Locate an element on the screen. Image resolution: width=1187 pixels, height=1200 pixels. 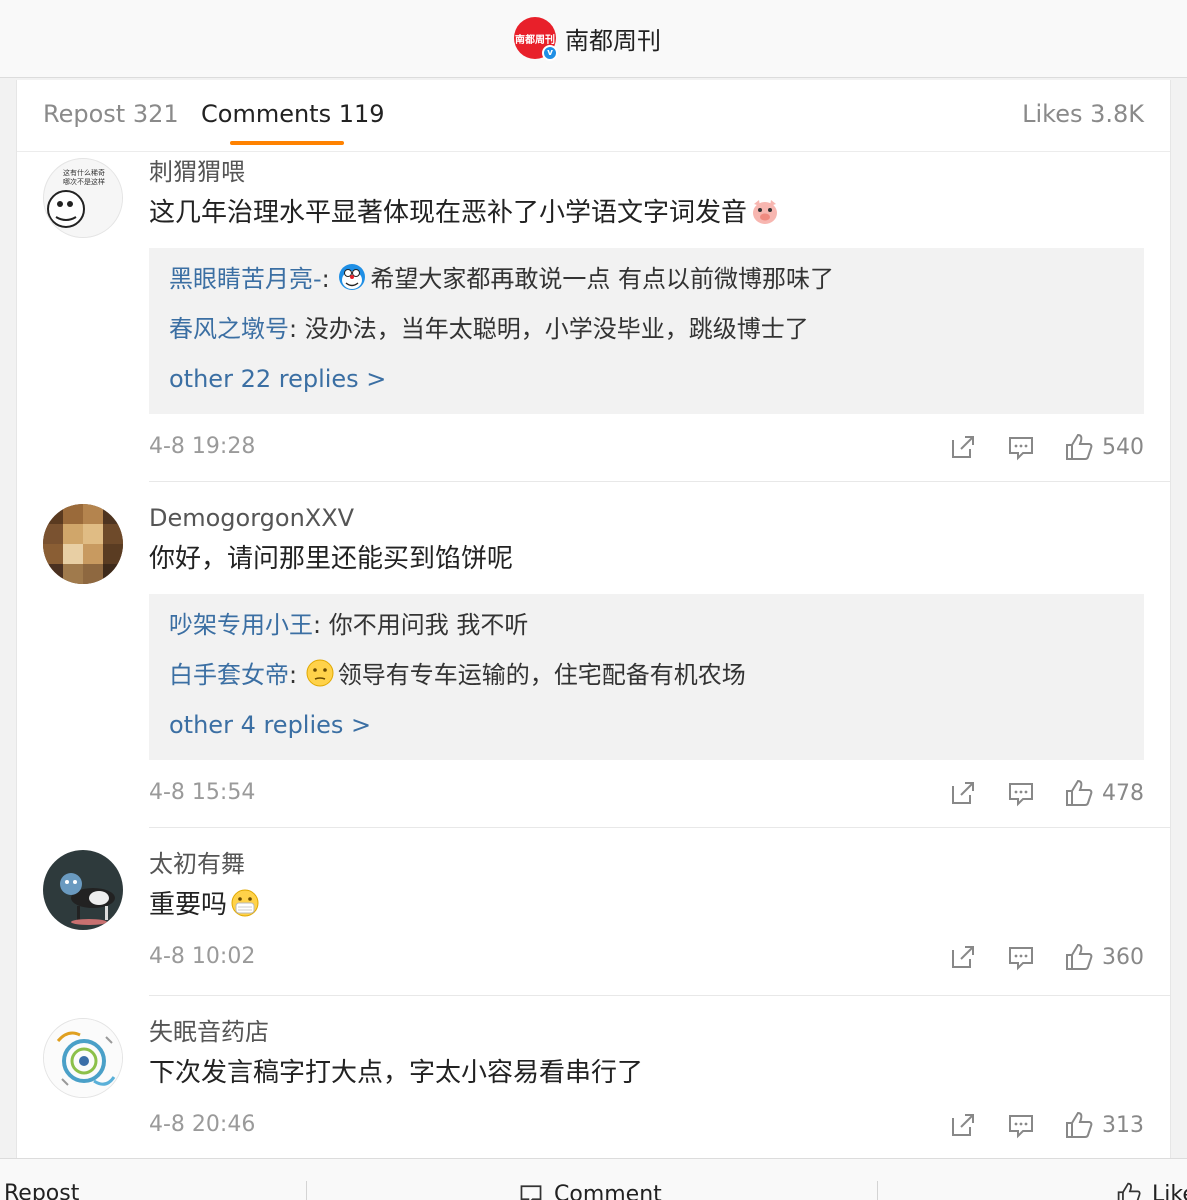
comment-username: 失眠音药店 is located at coordinates (646, 1032).